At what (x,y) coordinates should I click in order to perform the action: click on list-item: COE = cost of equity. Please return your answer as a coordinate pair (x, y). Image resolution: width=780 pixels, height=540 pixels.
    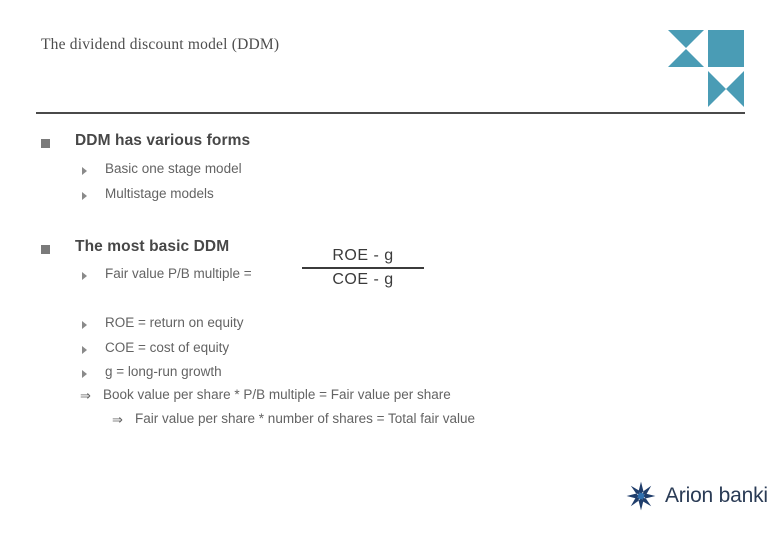
    Looking at the image, I should click on (155, 347).